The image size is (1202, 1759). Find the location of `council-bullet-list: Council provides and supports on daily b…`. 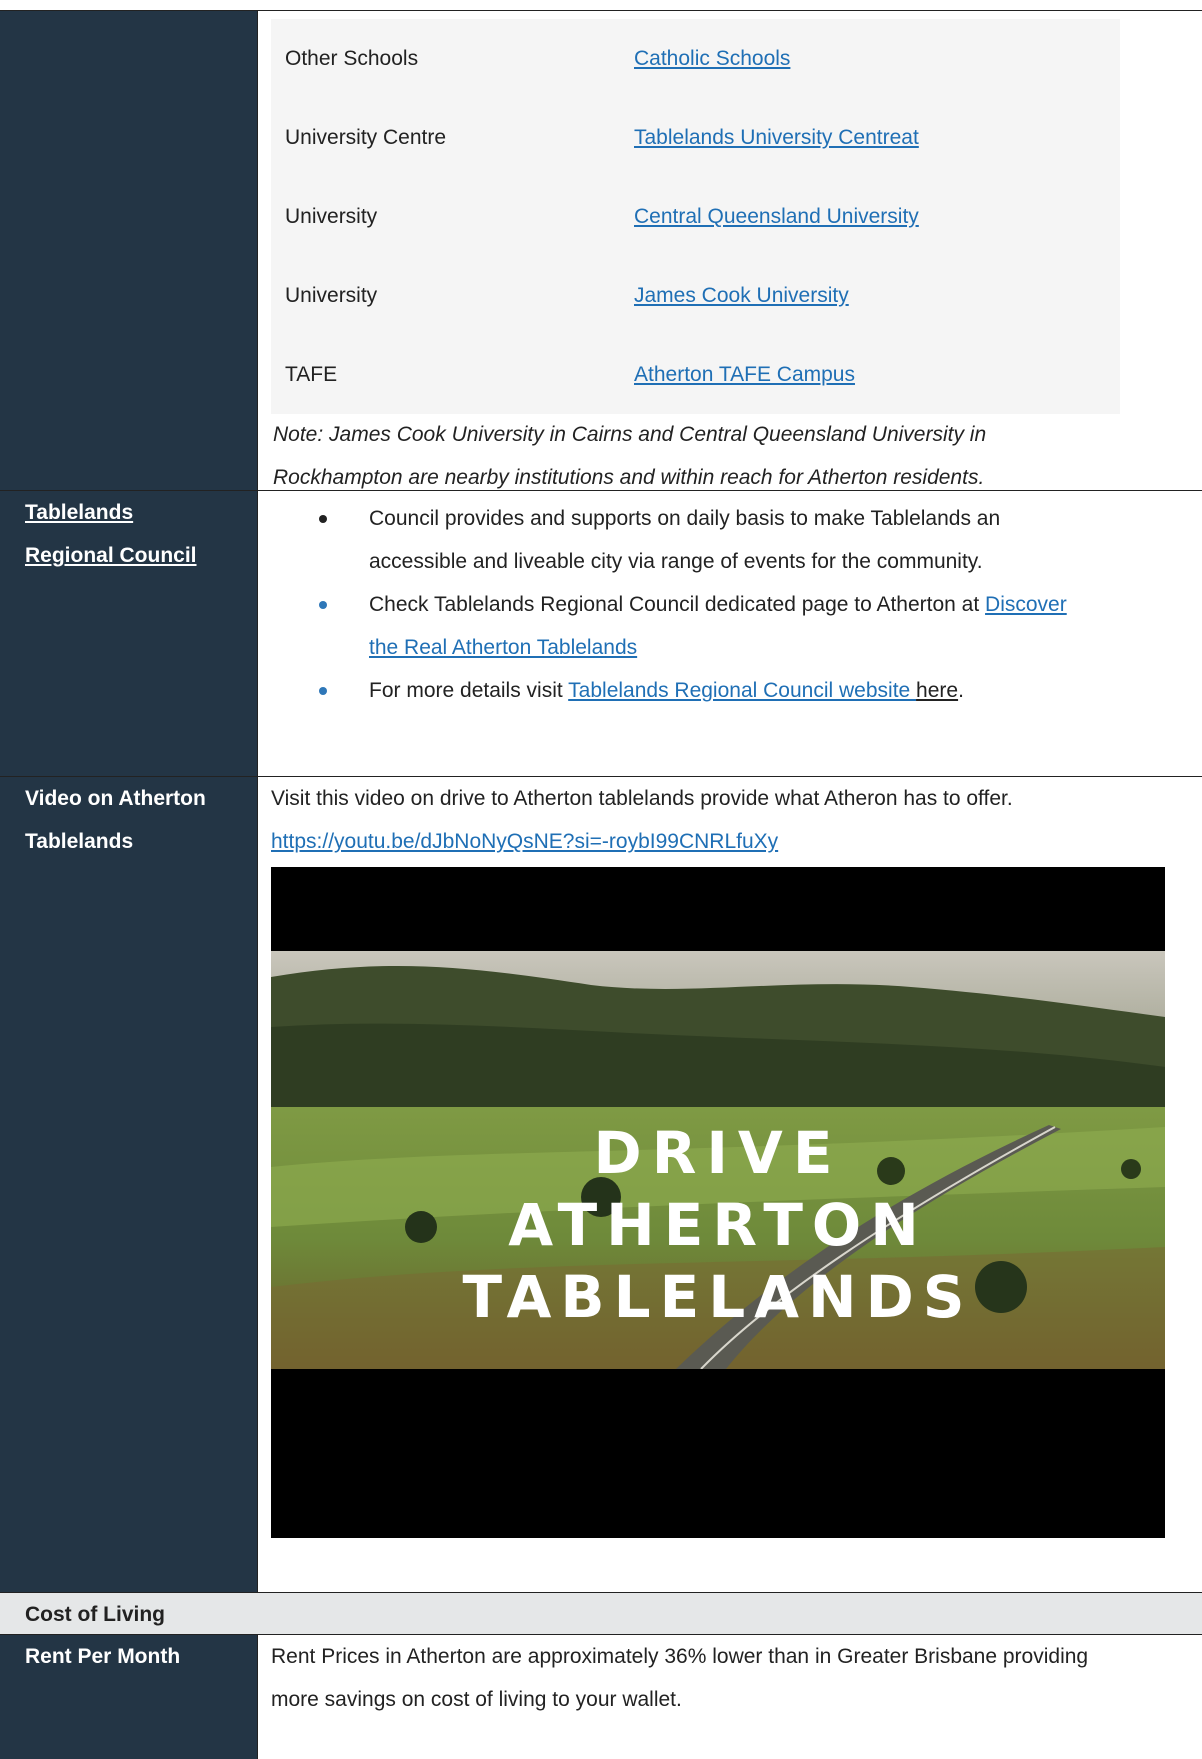

council-bullet-list: Council provides and supports on daily b… is located at coordinates (720, 604).